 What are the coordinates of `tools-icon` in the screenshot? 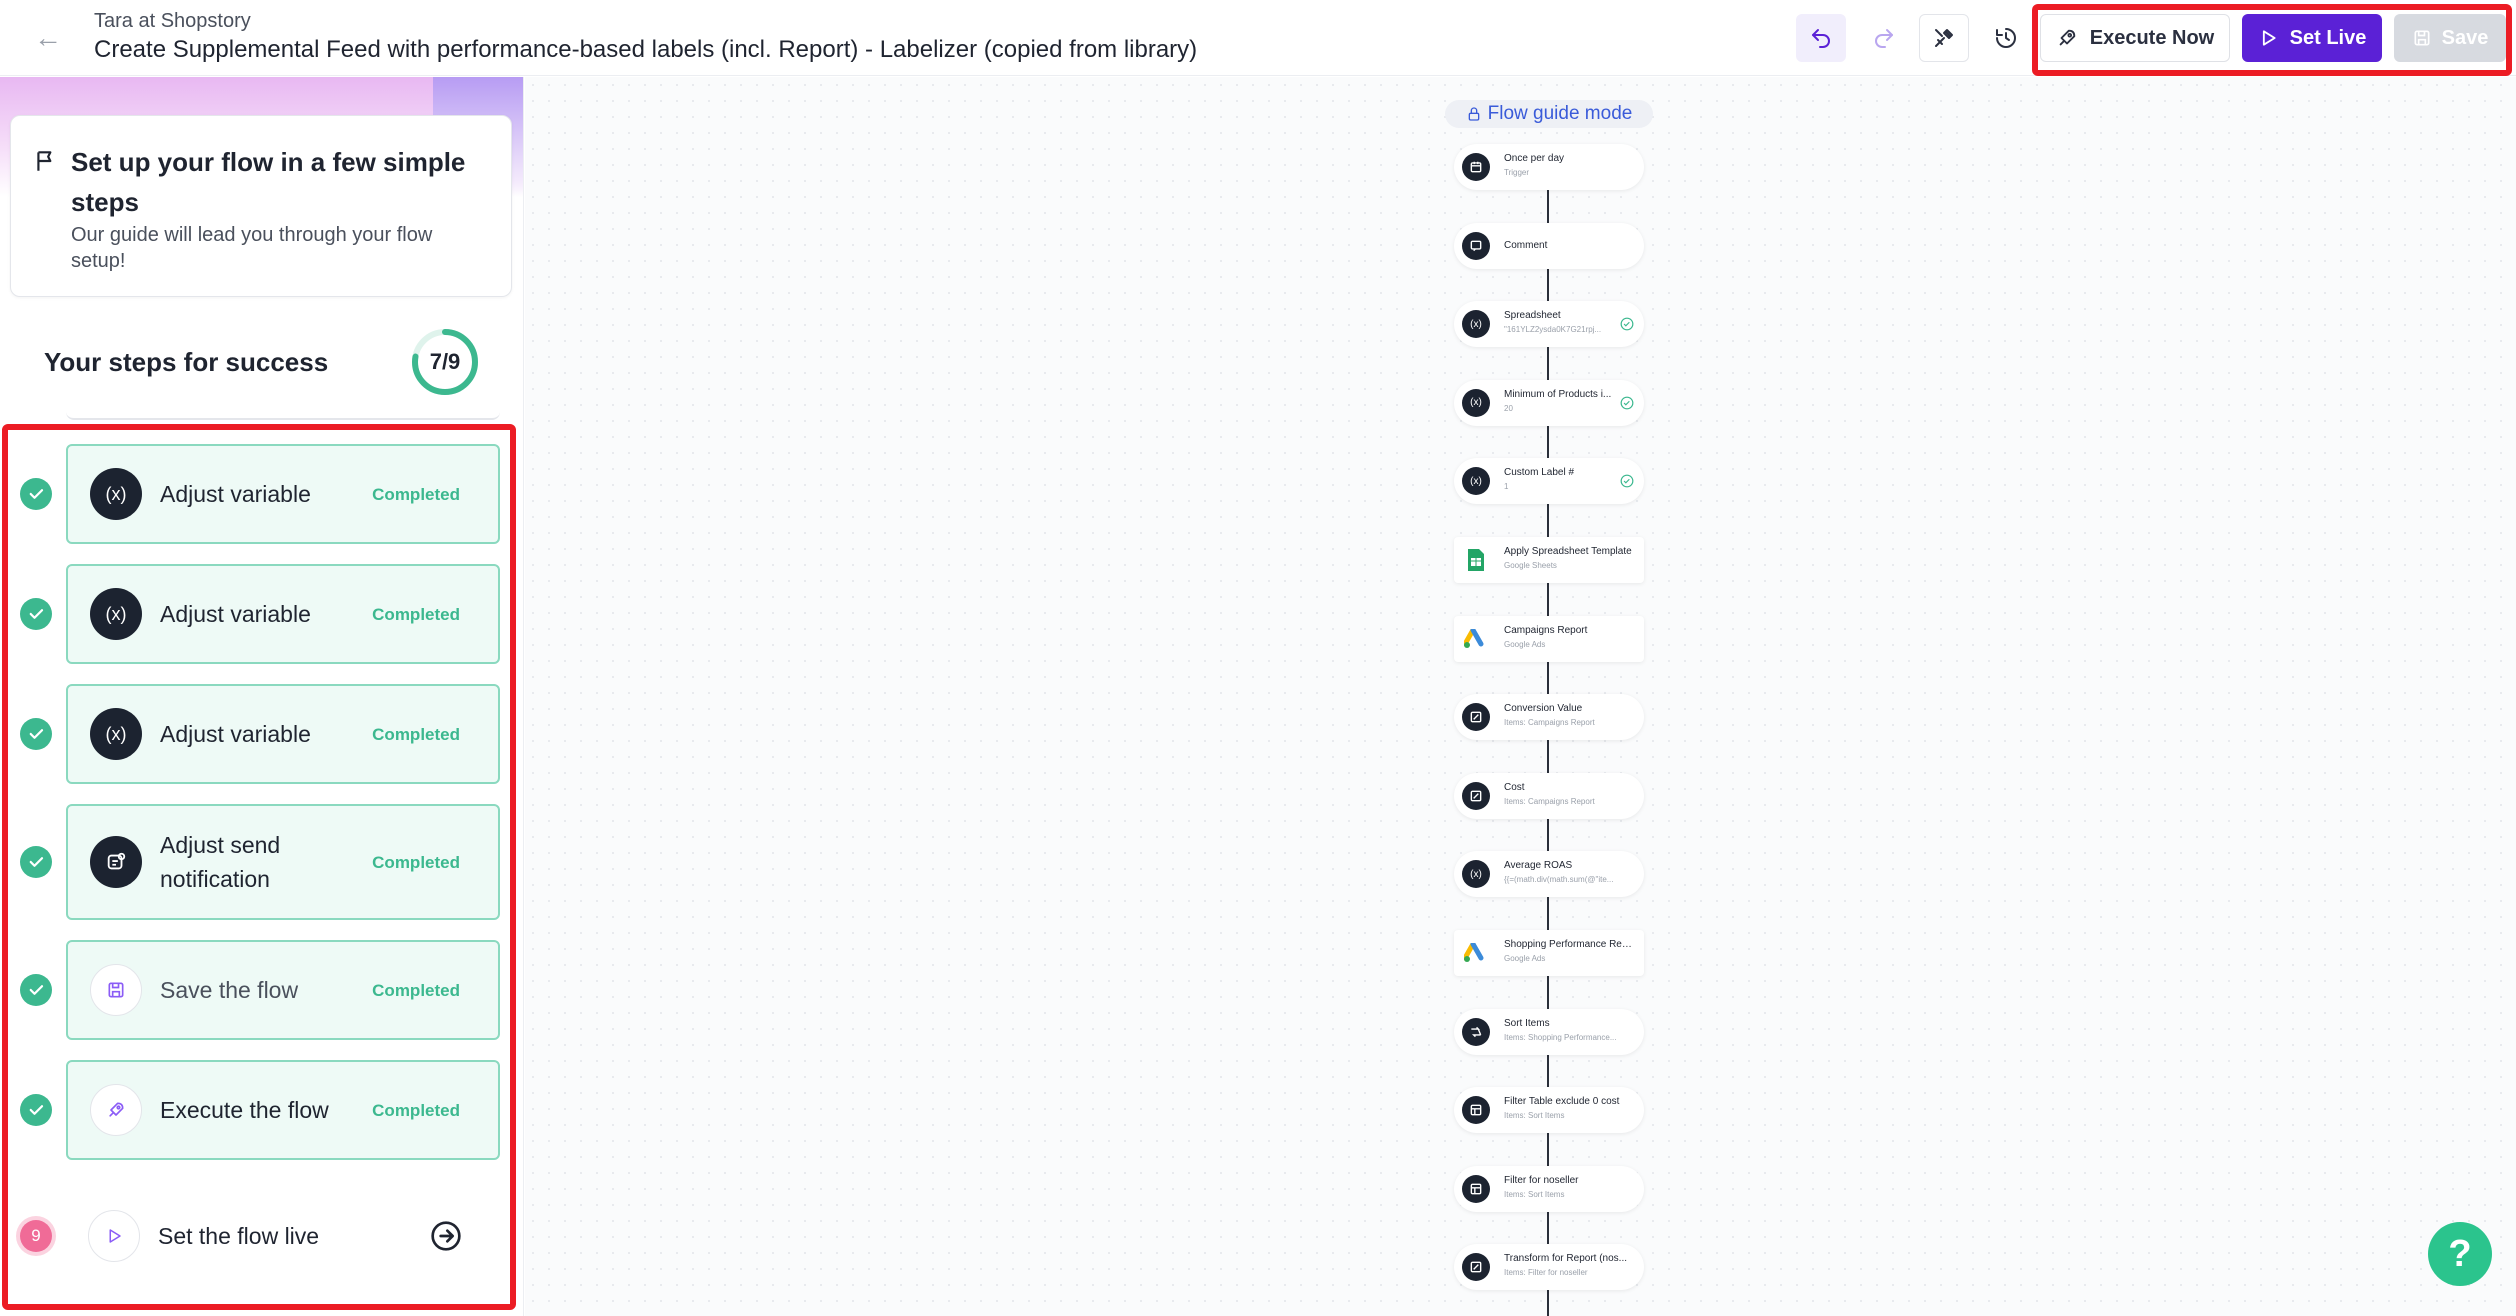 It's located at (1944, 38).